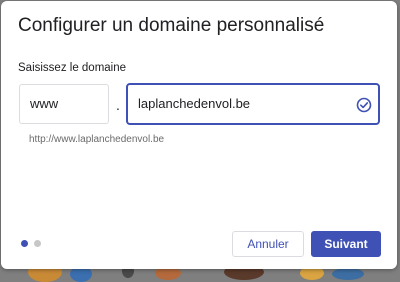 Image resolution: width=400 pixels, height=282 pixels. What do you see at coordinates (268, 244) in the screenshot?
I see `cancel-button: Annuler` at bounding box center [268, 244].